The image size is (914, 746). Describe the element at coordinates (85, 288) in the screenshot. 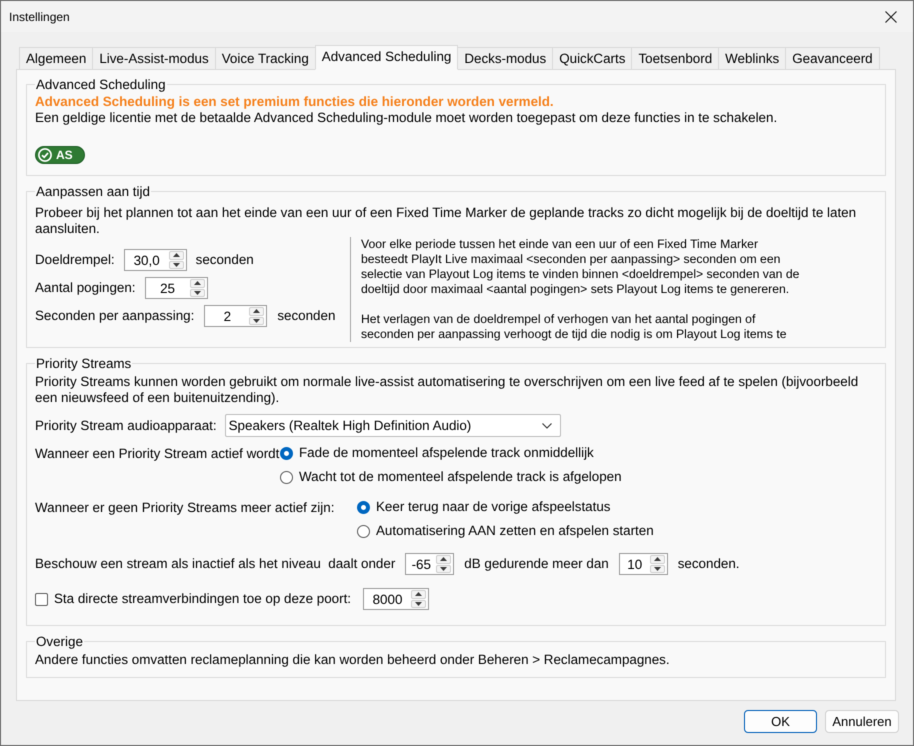

I see `field-label: Aantal pogingen:` at that location.